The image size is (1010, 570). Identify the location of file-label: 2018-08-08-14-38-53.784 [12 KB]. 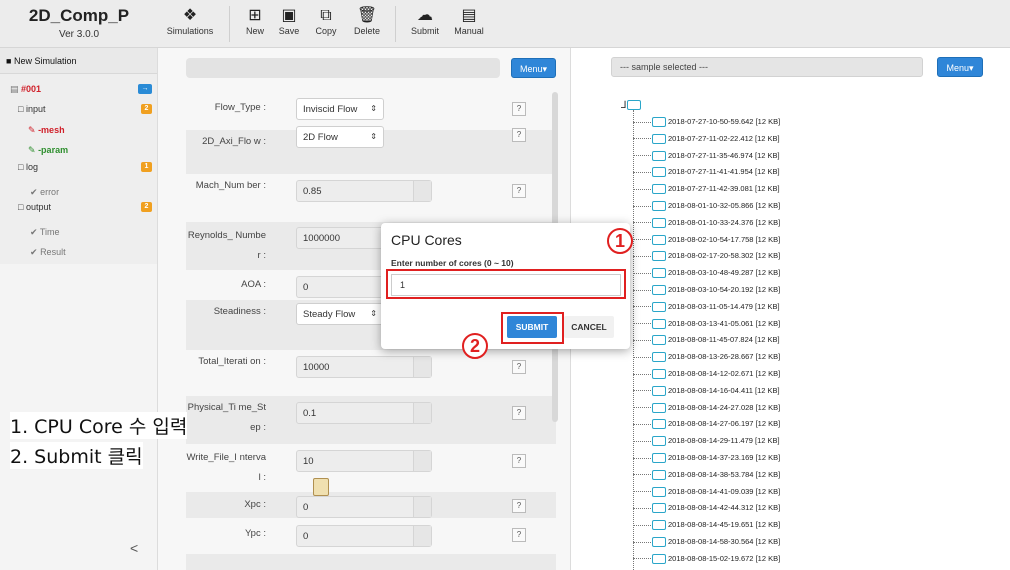
(724, 474).